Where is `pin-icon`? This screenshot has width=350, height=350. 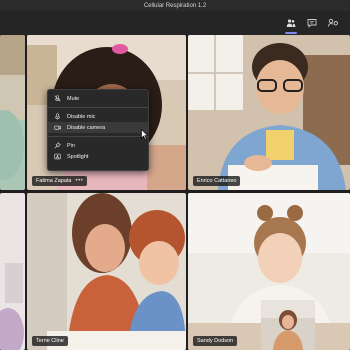
pin-icon is located at coordinates (57, 145).